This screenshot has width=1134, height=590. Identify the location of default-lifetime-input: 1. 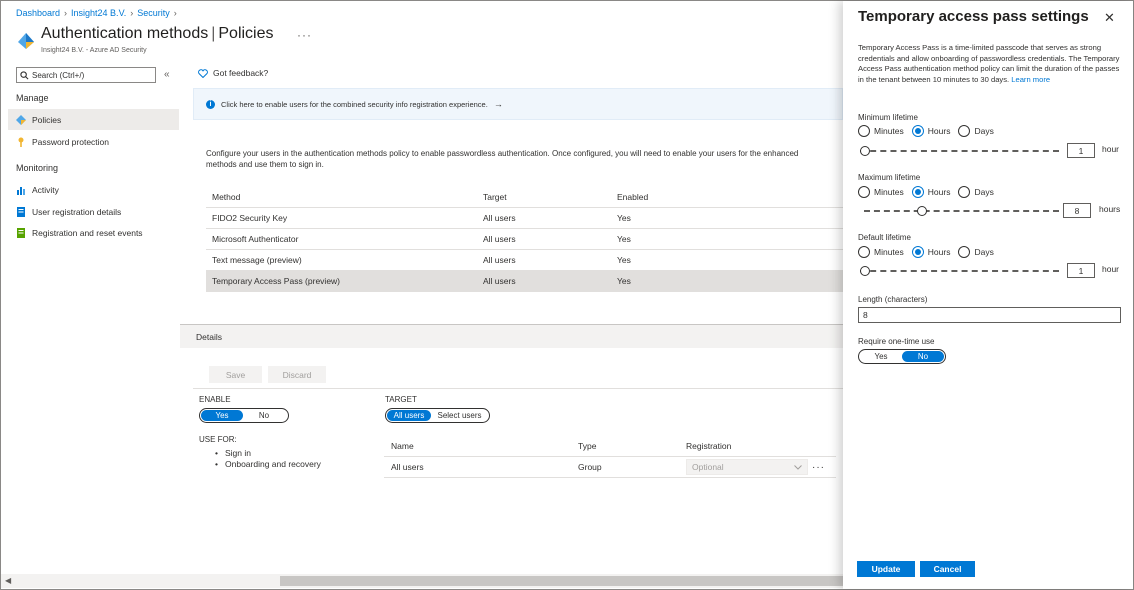
(1081, 270).